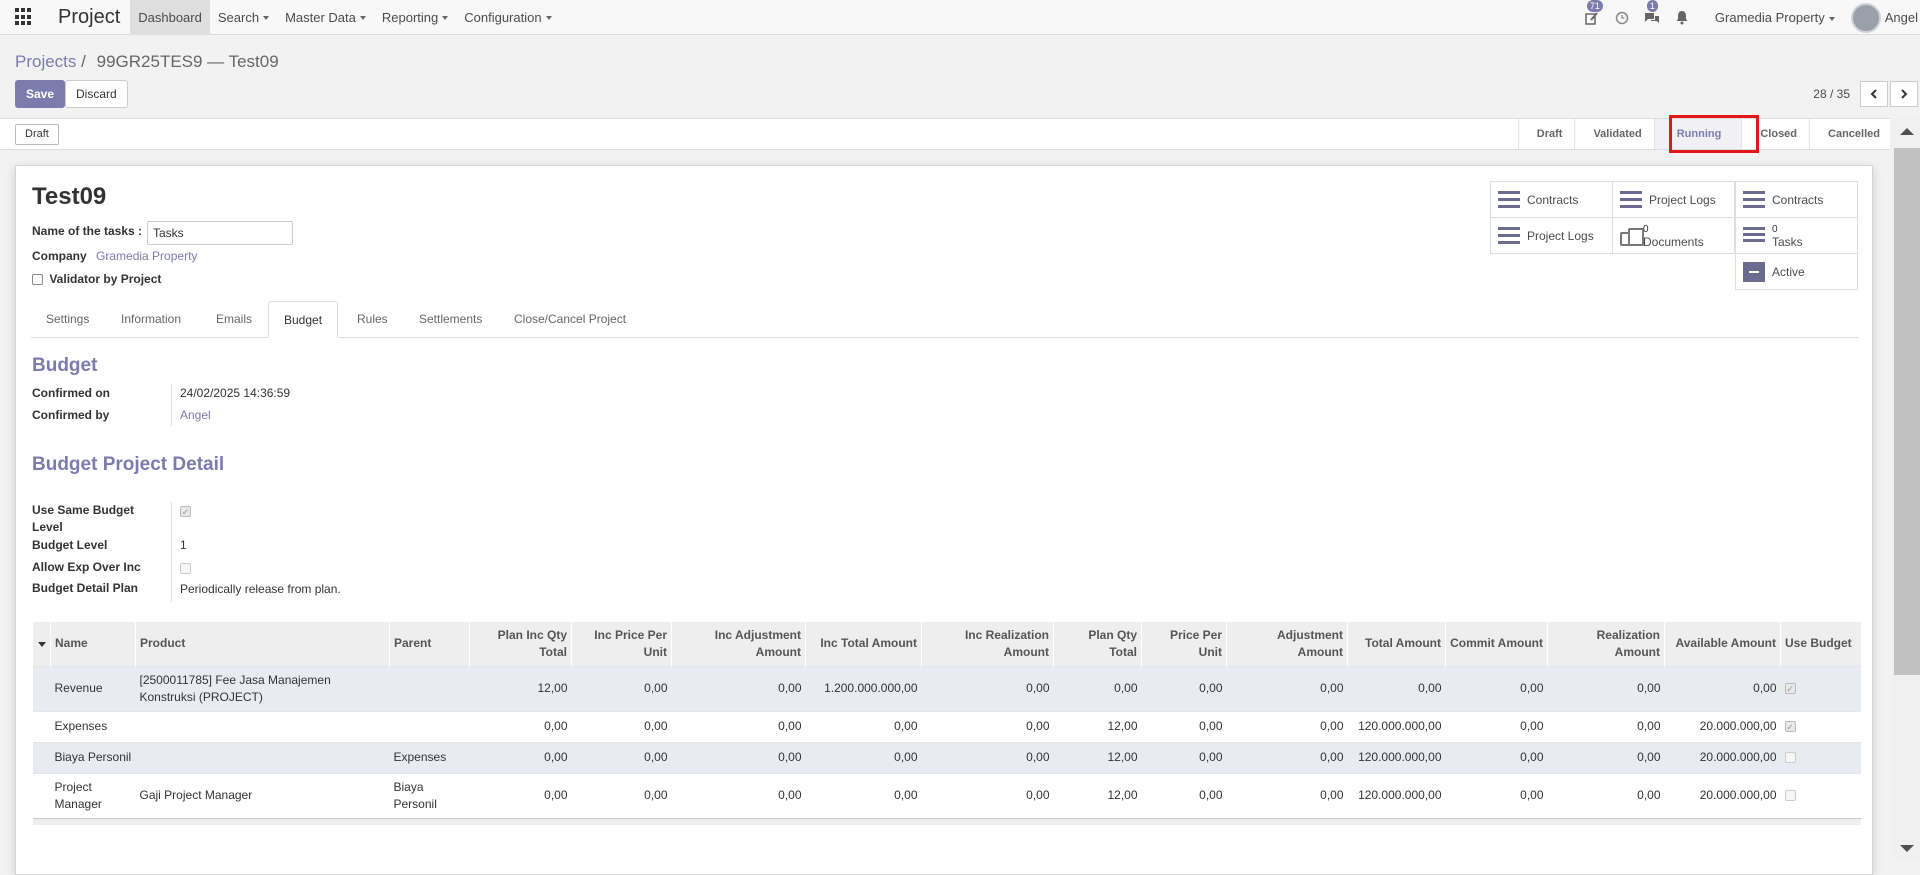  I want to click on col-plan-inc-qty: Plan Inc Qty Total, so click(520, 644).